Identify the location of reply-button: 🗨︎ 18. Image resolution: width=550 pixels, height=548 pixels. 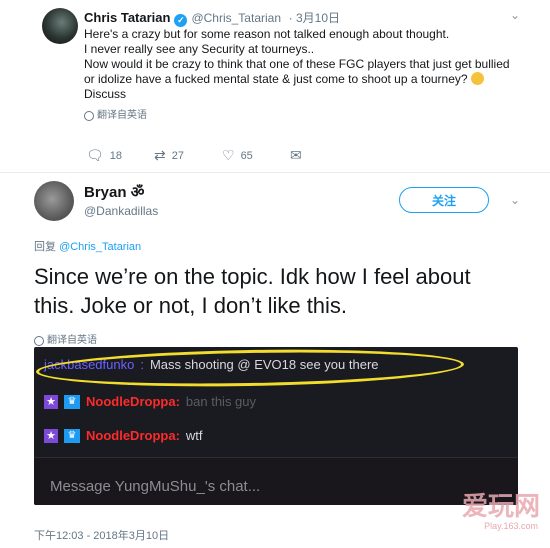
(120, 155).